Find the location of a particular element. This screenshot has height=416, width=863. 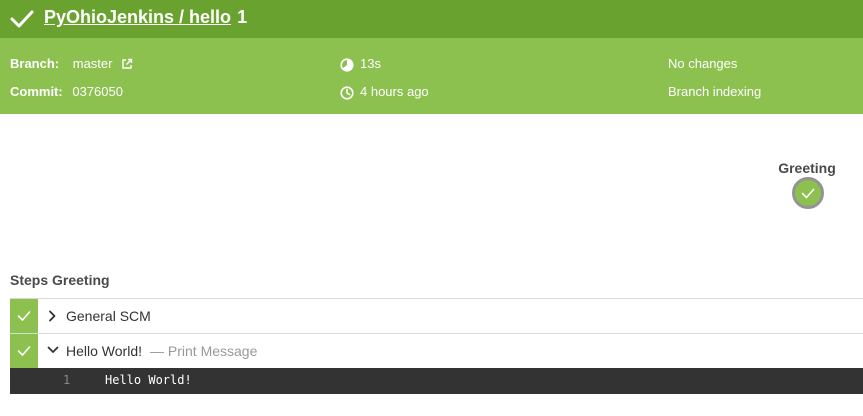

step-description: — Print Message is located at coordinates (204, 351).